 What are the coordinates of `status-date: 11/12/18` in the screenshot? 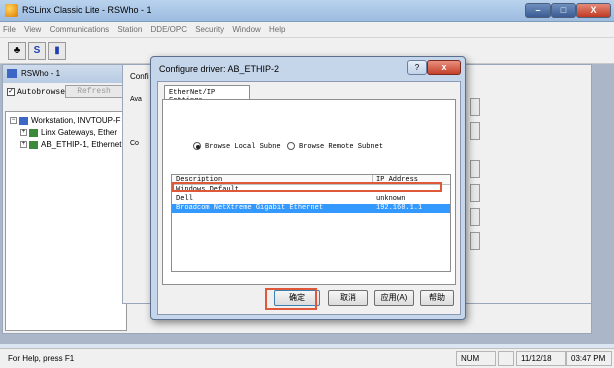 It's located at (541, 358).